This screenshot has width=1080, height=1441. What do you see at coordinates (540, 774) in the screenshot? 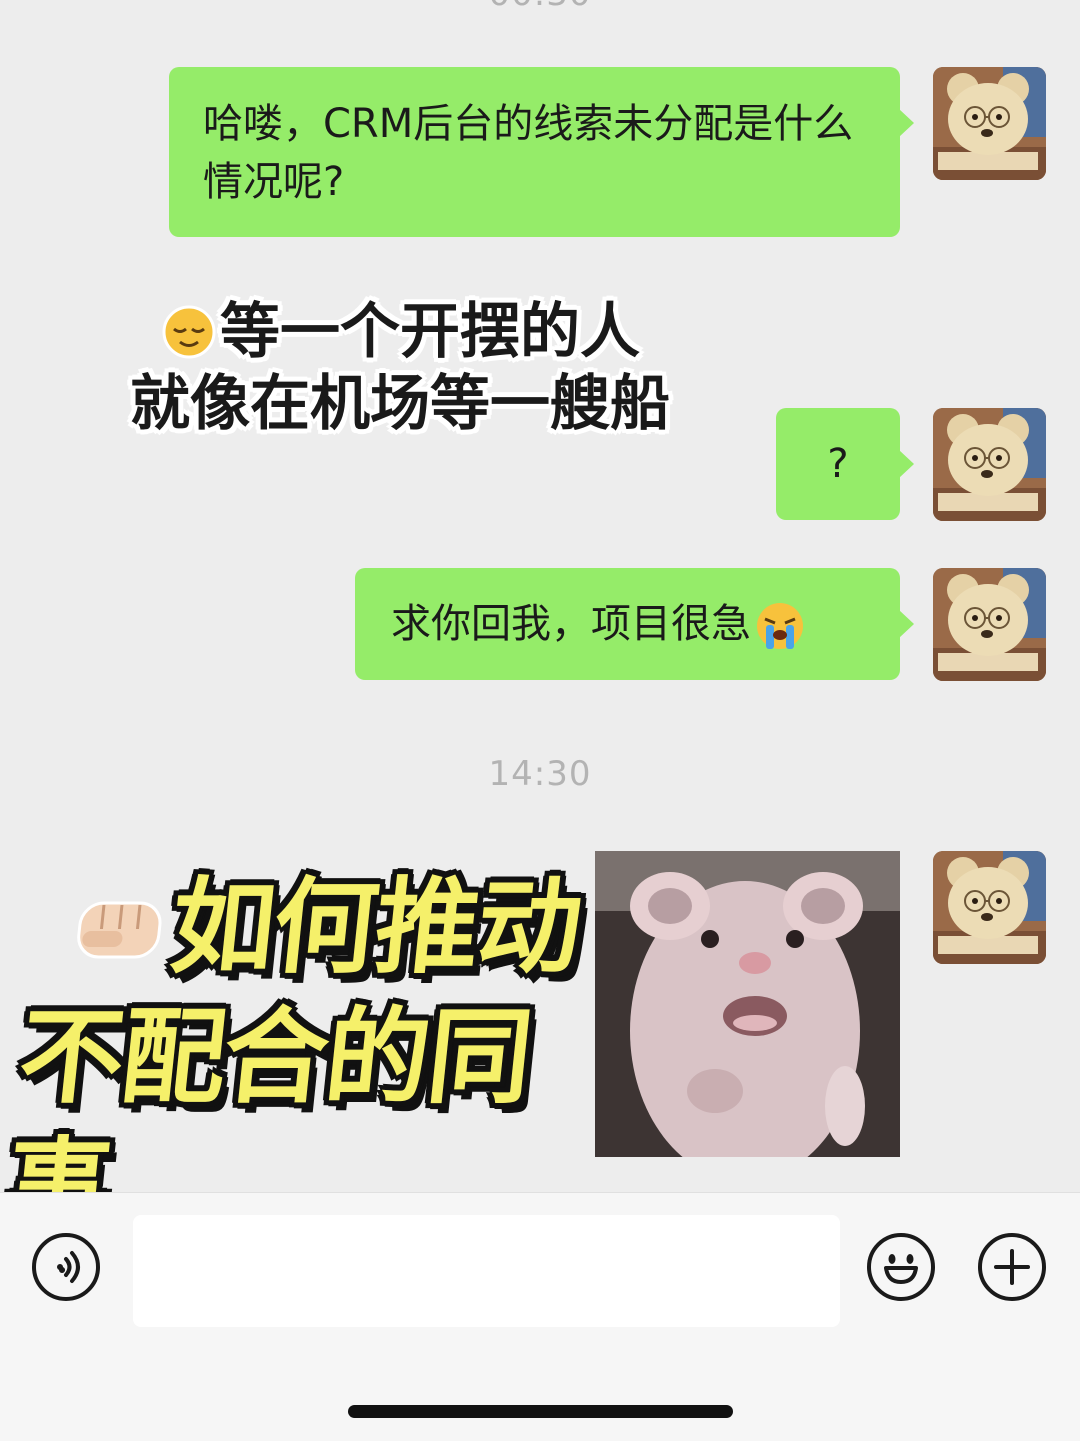
I see `timestamp-mid: 14:30` at bounding box center [540, 774].